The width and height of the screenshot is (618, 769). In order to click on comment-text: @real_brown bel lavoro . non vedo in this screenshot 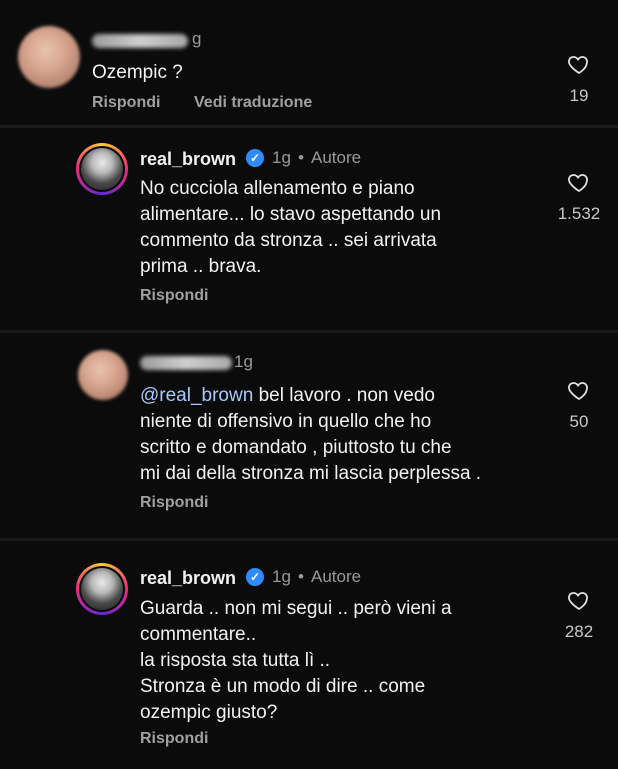, I will do `click(287, 396)`.